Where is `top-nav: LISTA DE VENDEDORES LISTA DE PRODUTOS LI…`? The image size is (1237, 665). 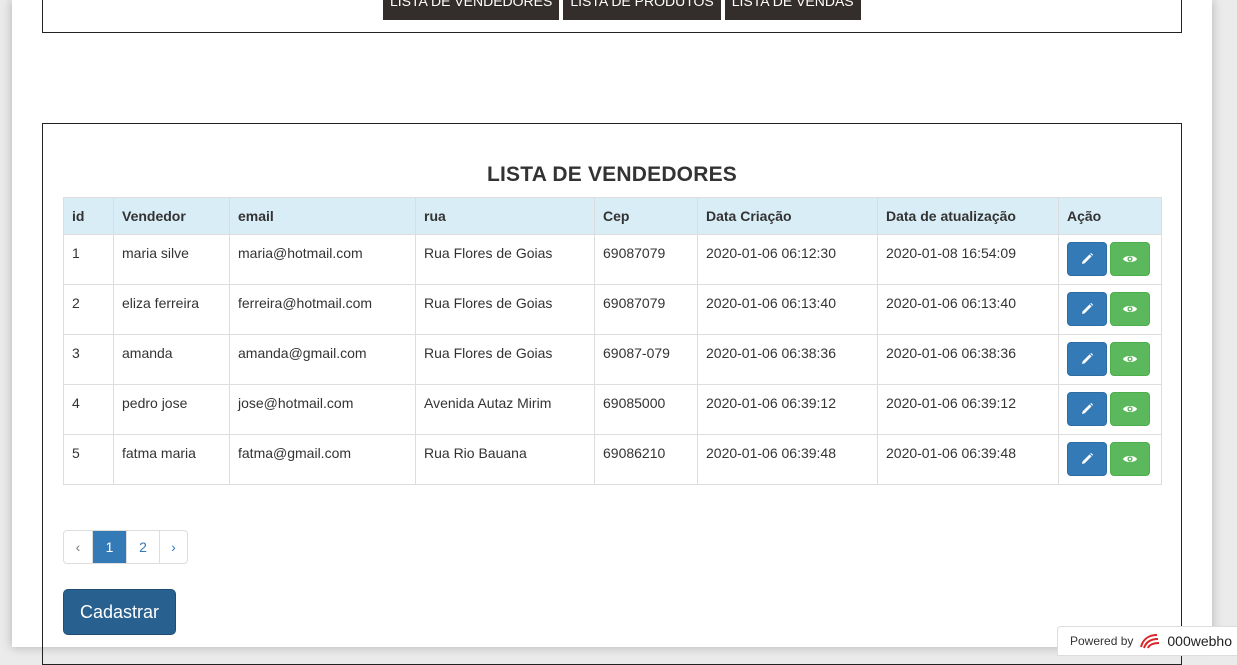 top-nav: LISTA DE VENDEDORES LISTA DE PRODUTOS LI… is located at coordinates (622, 10).